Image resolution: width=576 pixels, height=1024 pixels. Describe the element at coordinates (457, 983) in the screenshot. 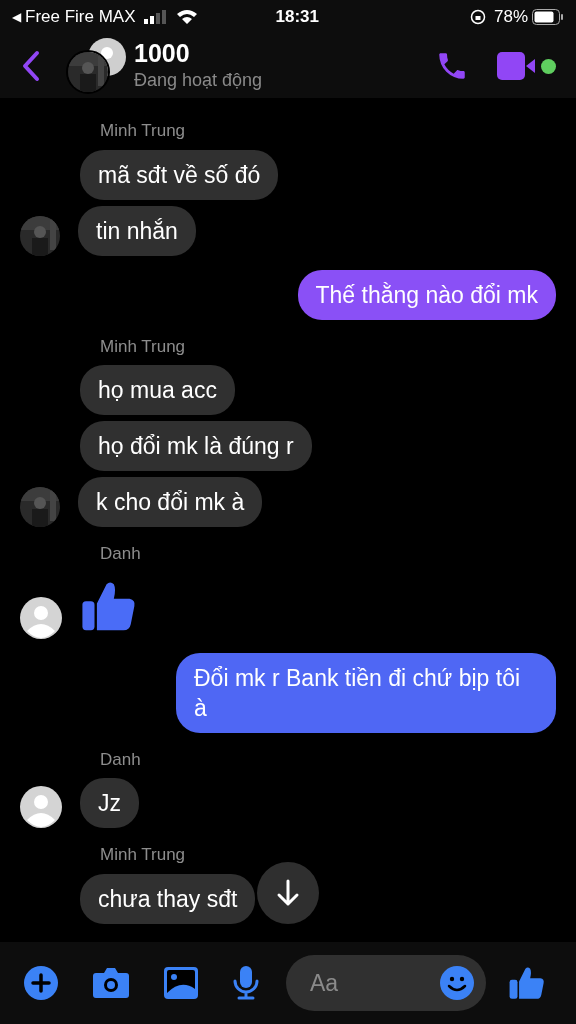

I see `emoji-icon` at that location.